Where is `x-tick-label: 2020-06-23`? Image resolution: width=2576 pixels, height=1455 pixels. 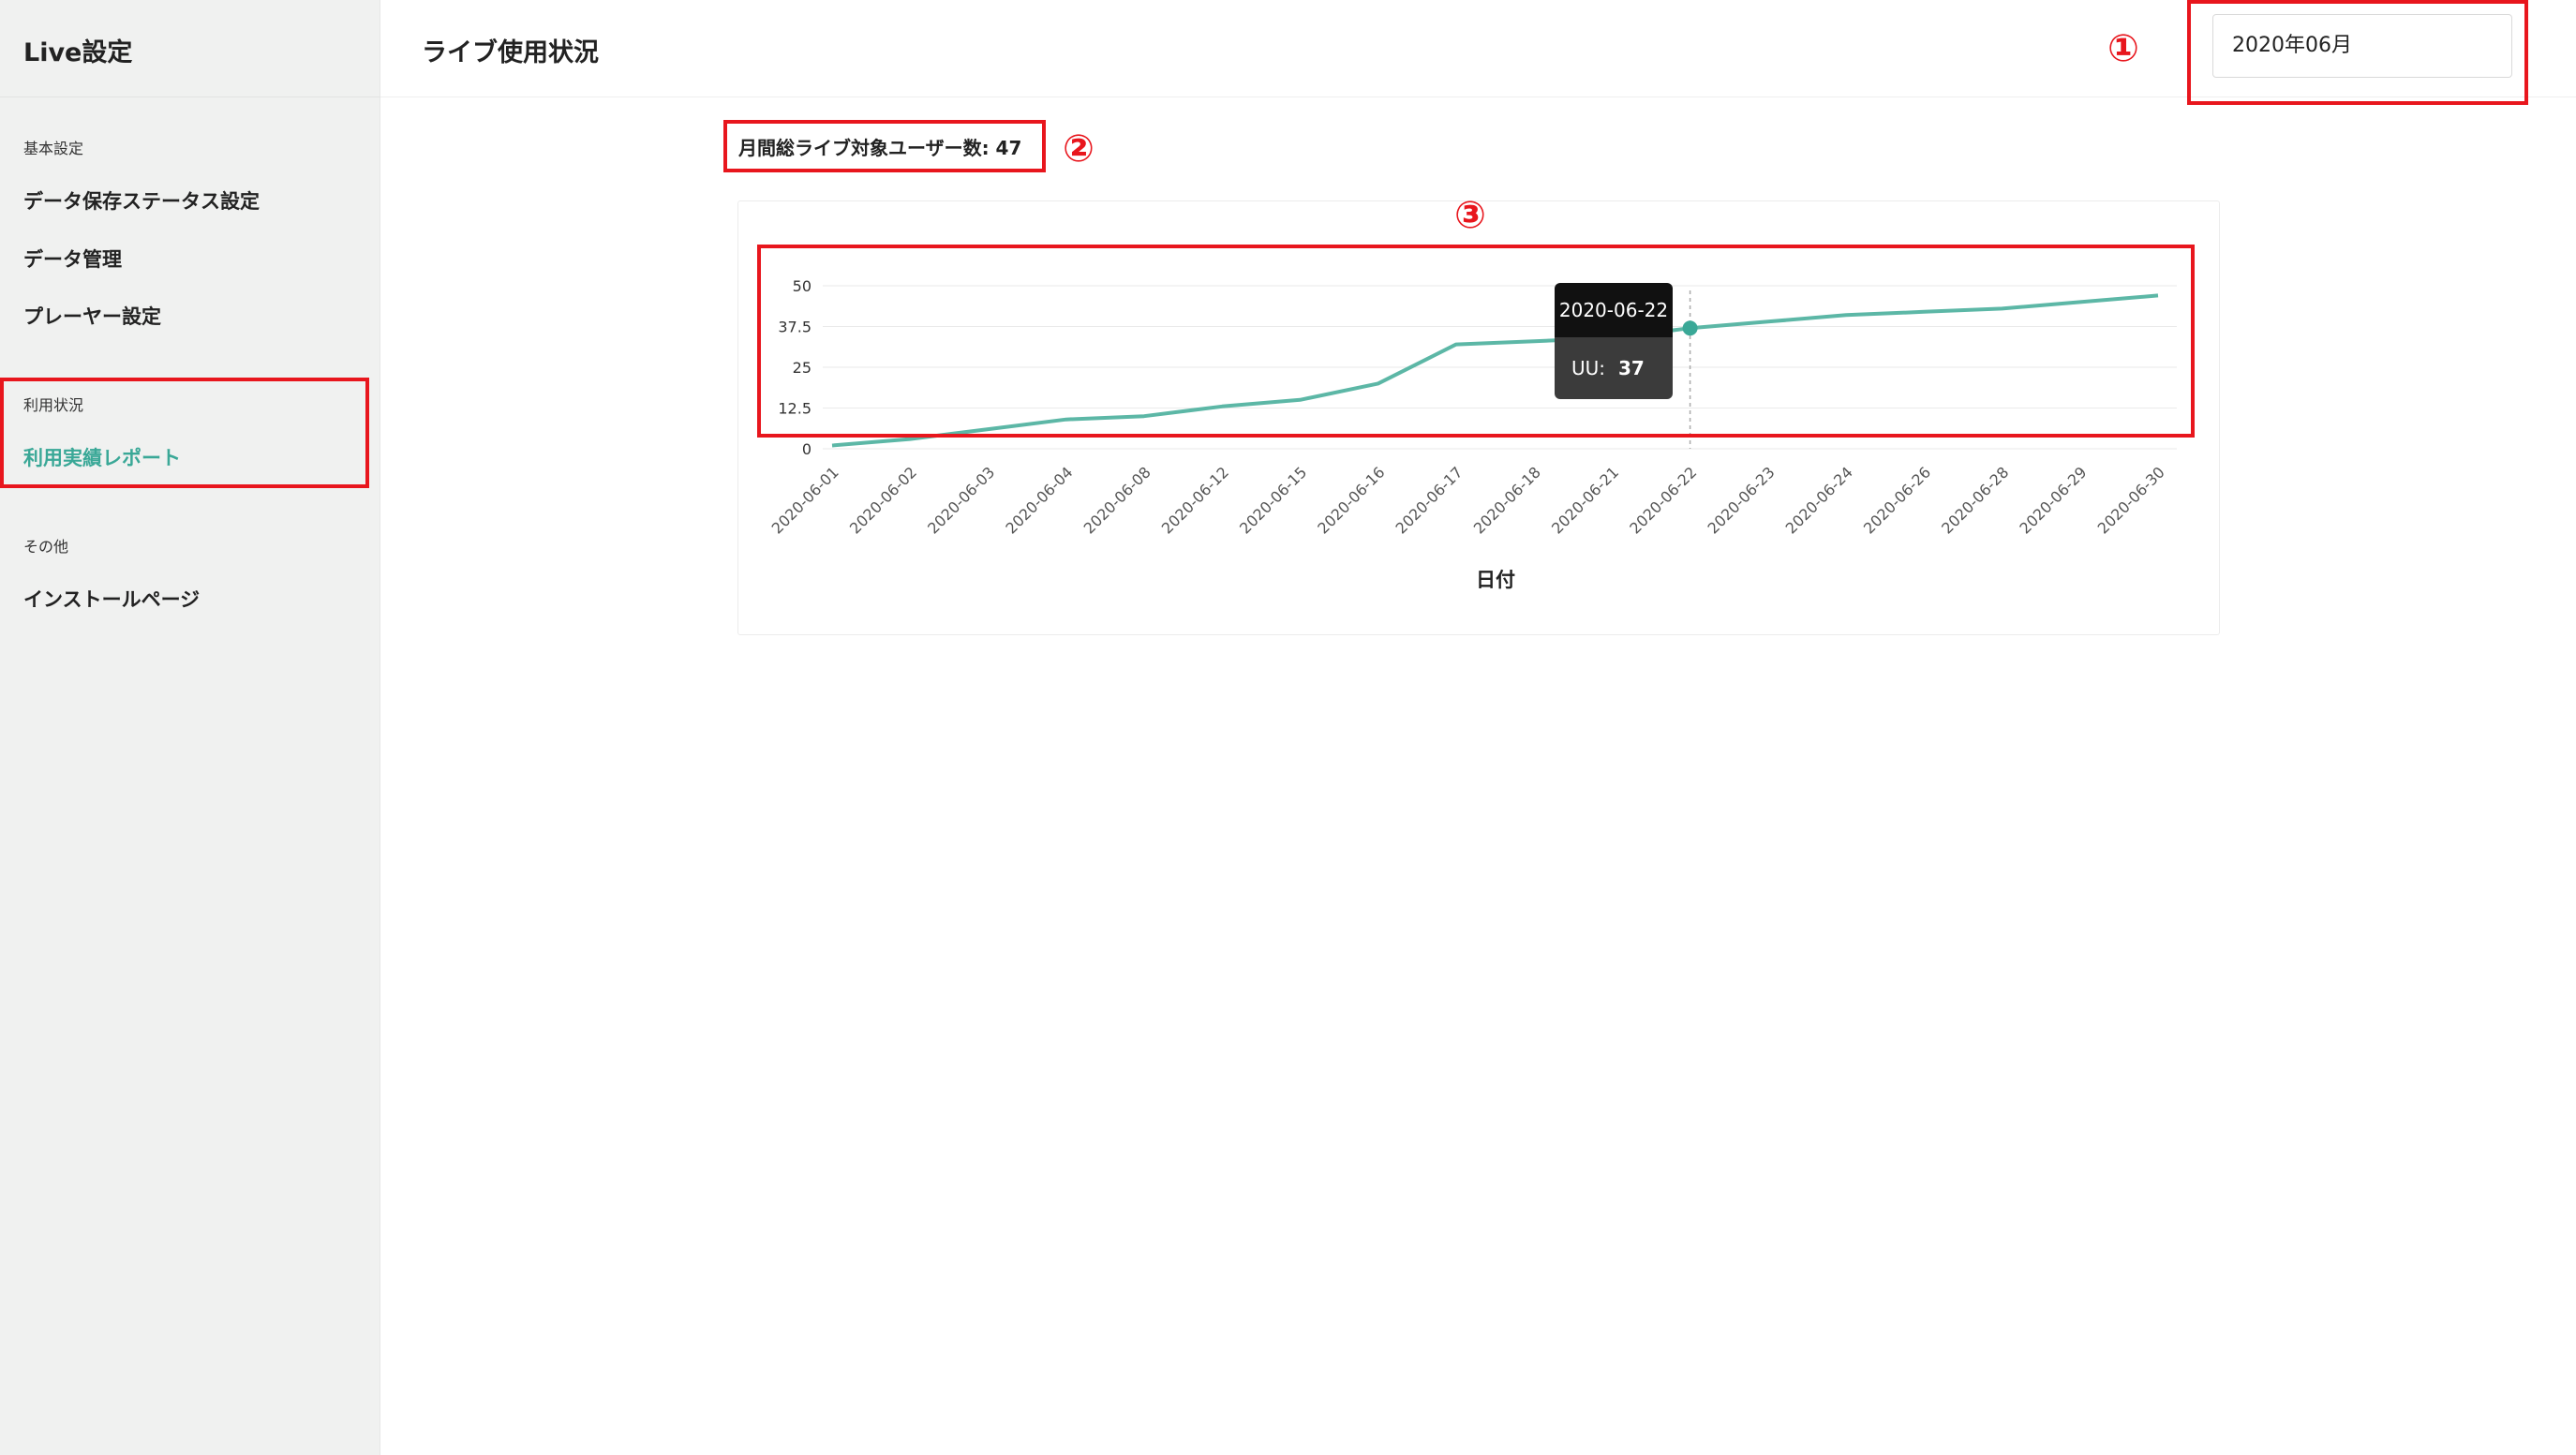 x-tick-label: 2020-06-23 is located at coordinates (1741, 500).